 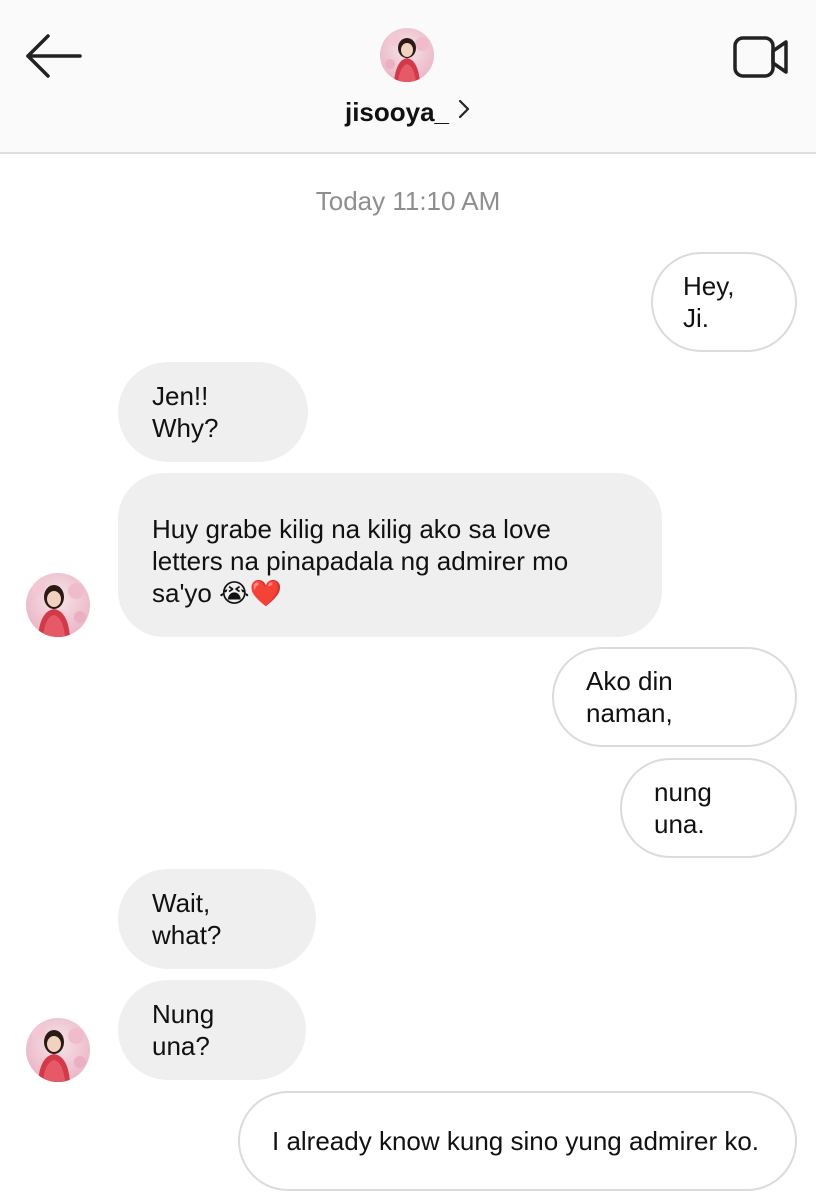 I want to click on message-text: Jen!! Why?, so click(x=185, y=412).